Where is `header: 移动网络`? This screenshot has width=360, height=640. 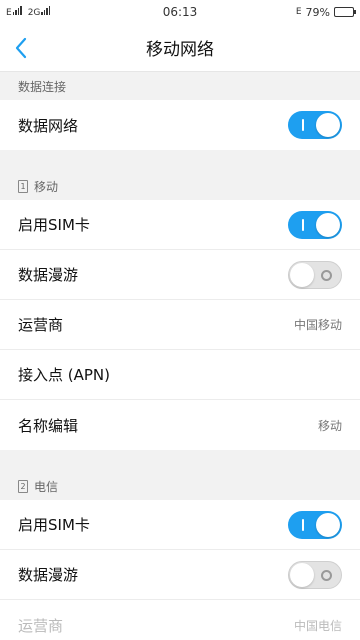
header: 移动网络 is located at coordinates (180, 48).